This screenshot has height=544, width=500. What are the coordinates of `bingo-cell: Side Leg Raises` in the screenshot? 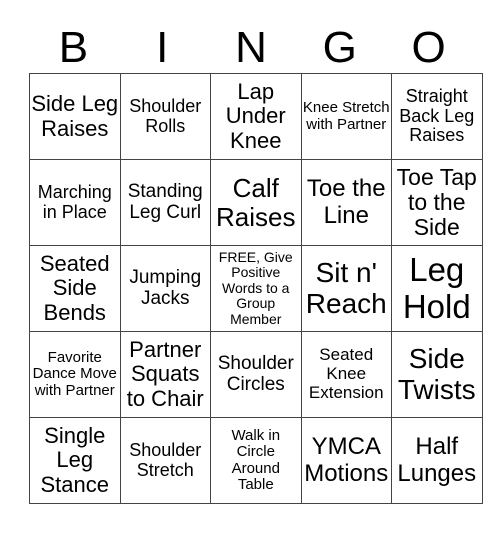 It's located at (75, 116).